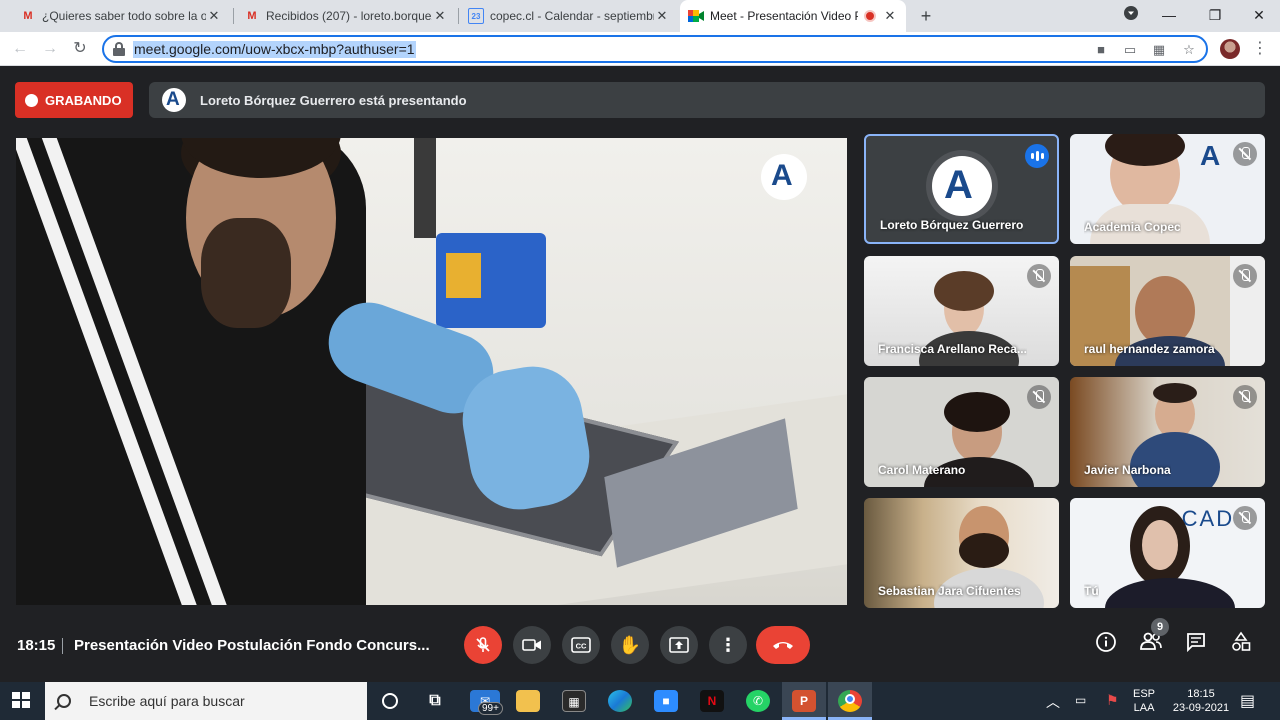 This screenshot has width=1280, height=720. I want to click on recording-tab-icon, so click(870, 16).